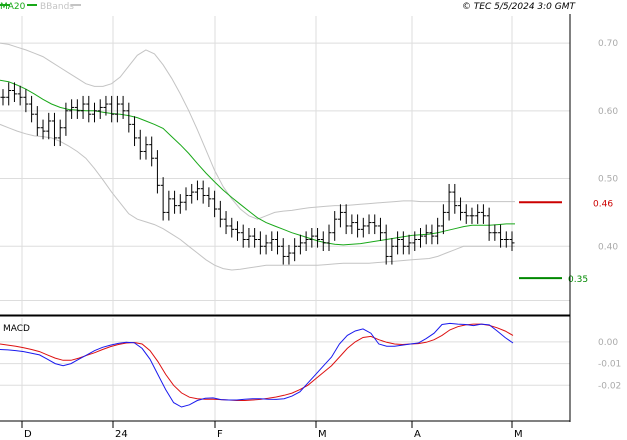  What do you see at coordinates (608, 247) in the screenshot?
I see `price-tick-label: 0.40` at bounding box center [608, 247].